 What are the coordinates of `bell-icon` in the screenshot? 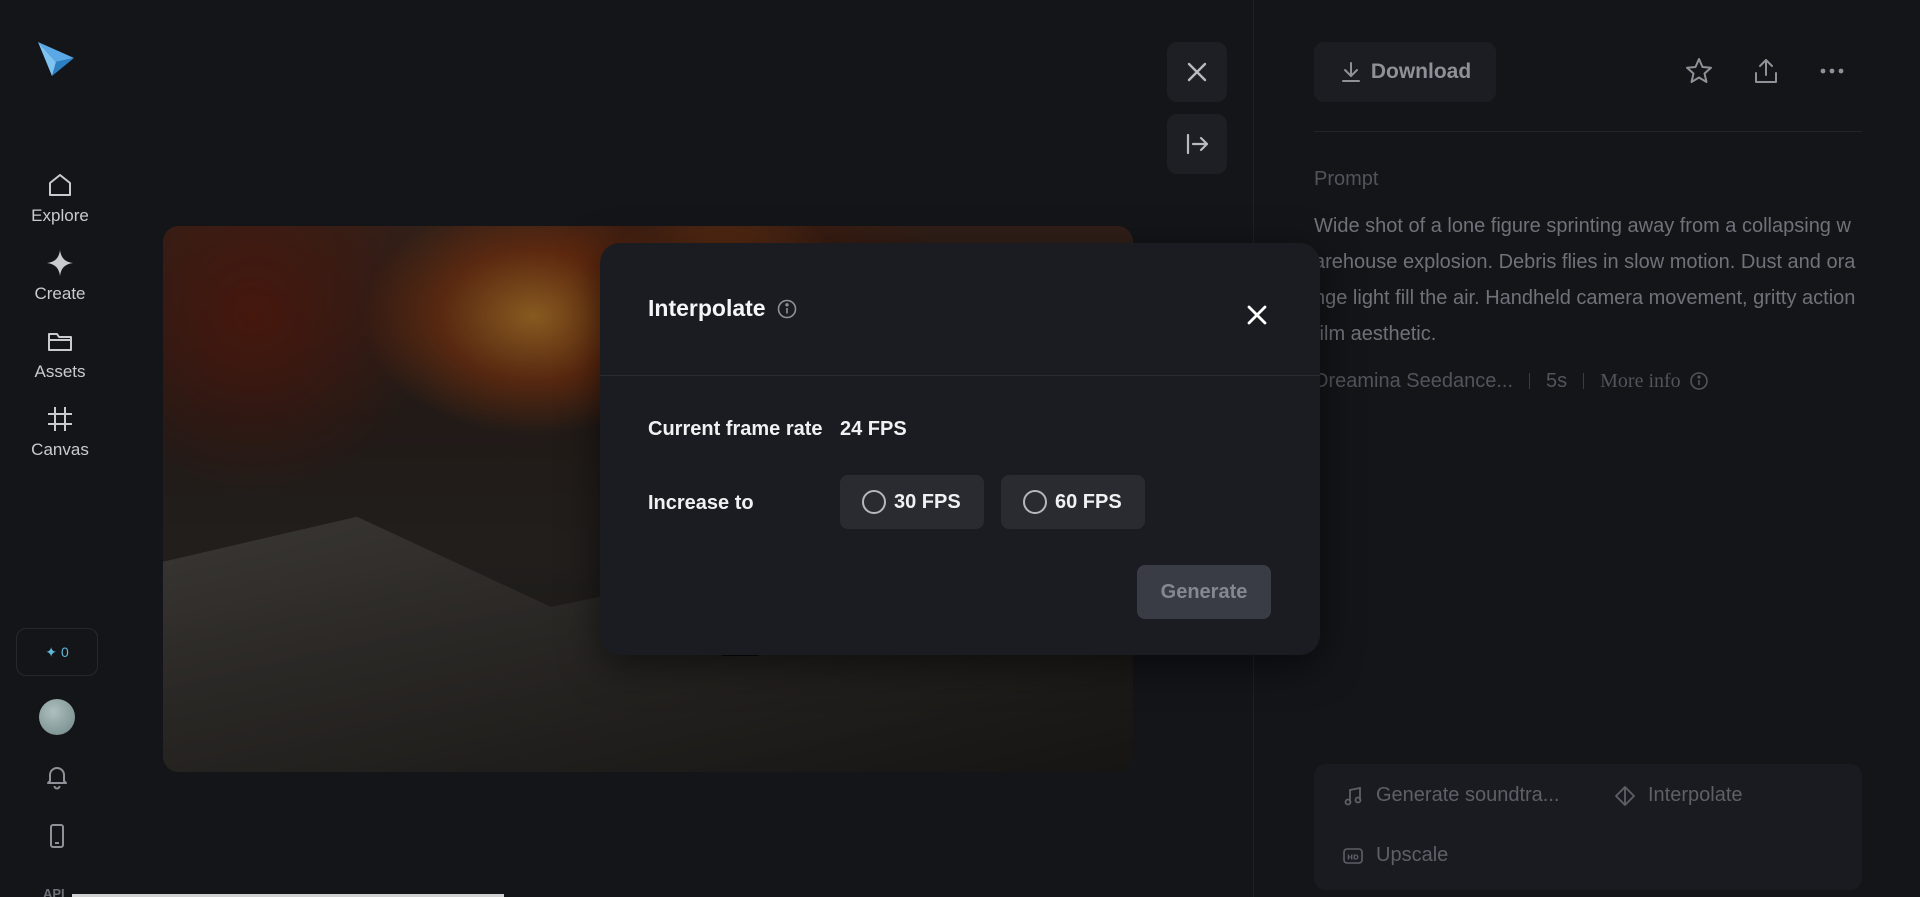 It's located at (57, 776).